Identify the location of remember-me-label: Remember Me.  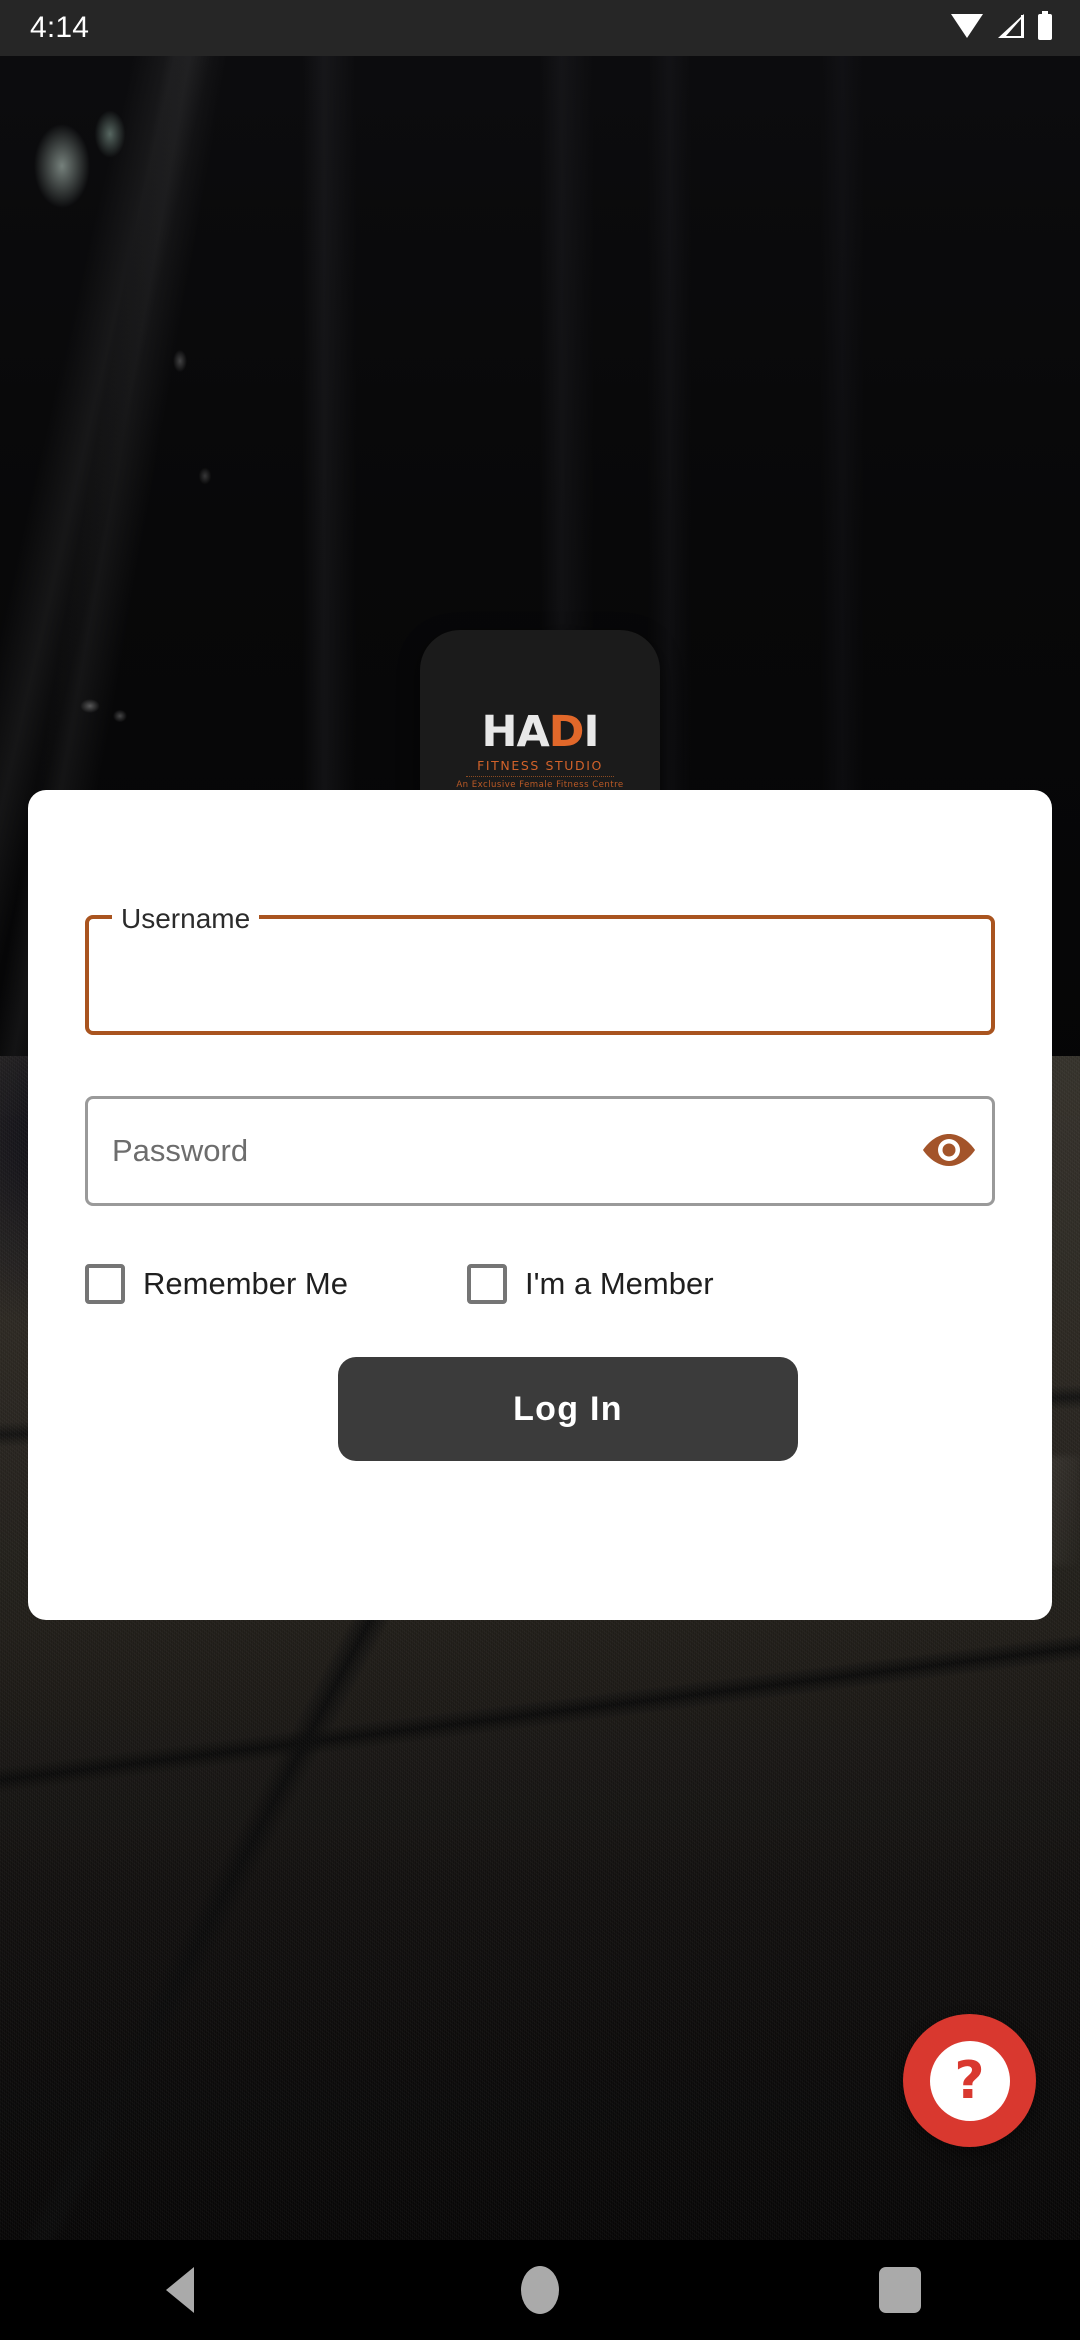
(245, 1283).